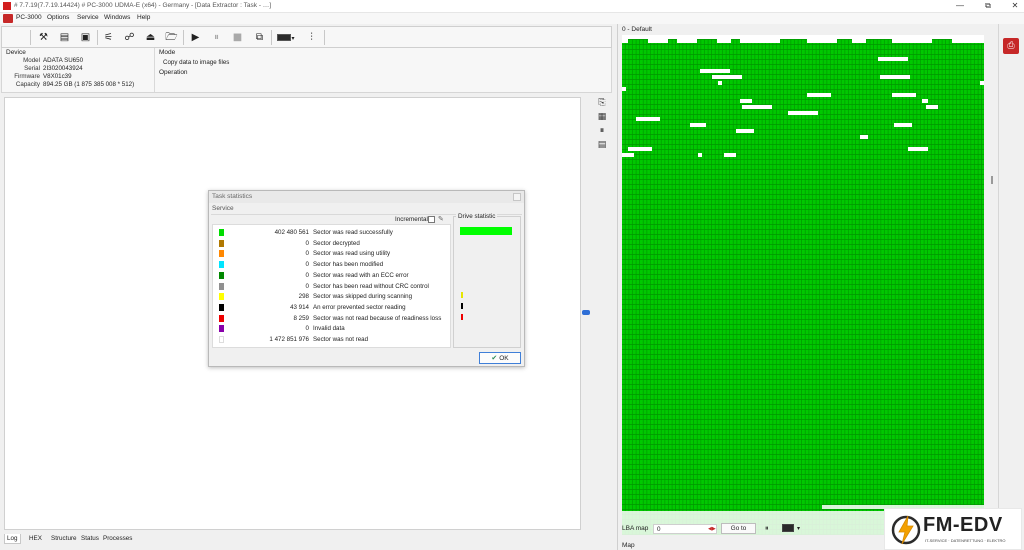 This screenshot has width=1024, height=550. I want to click on log-settings-icon: ▤, so click(602, 145).